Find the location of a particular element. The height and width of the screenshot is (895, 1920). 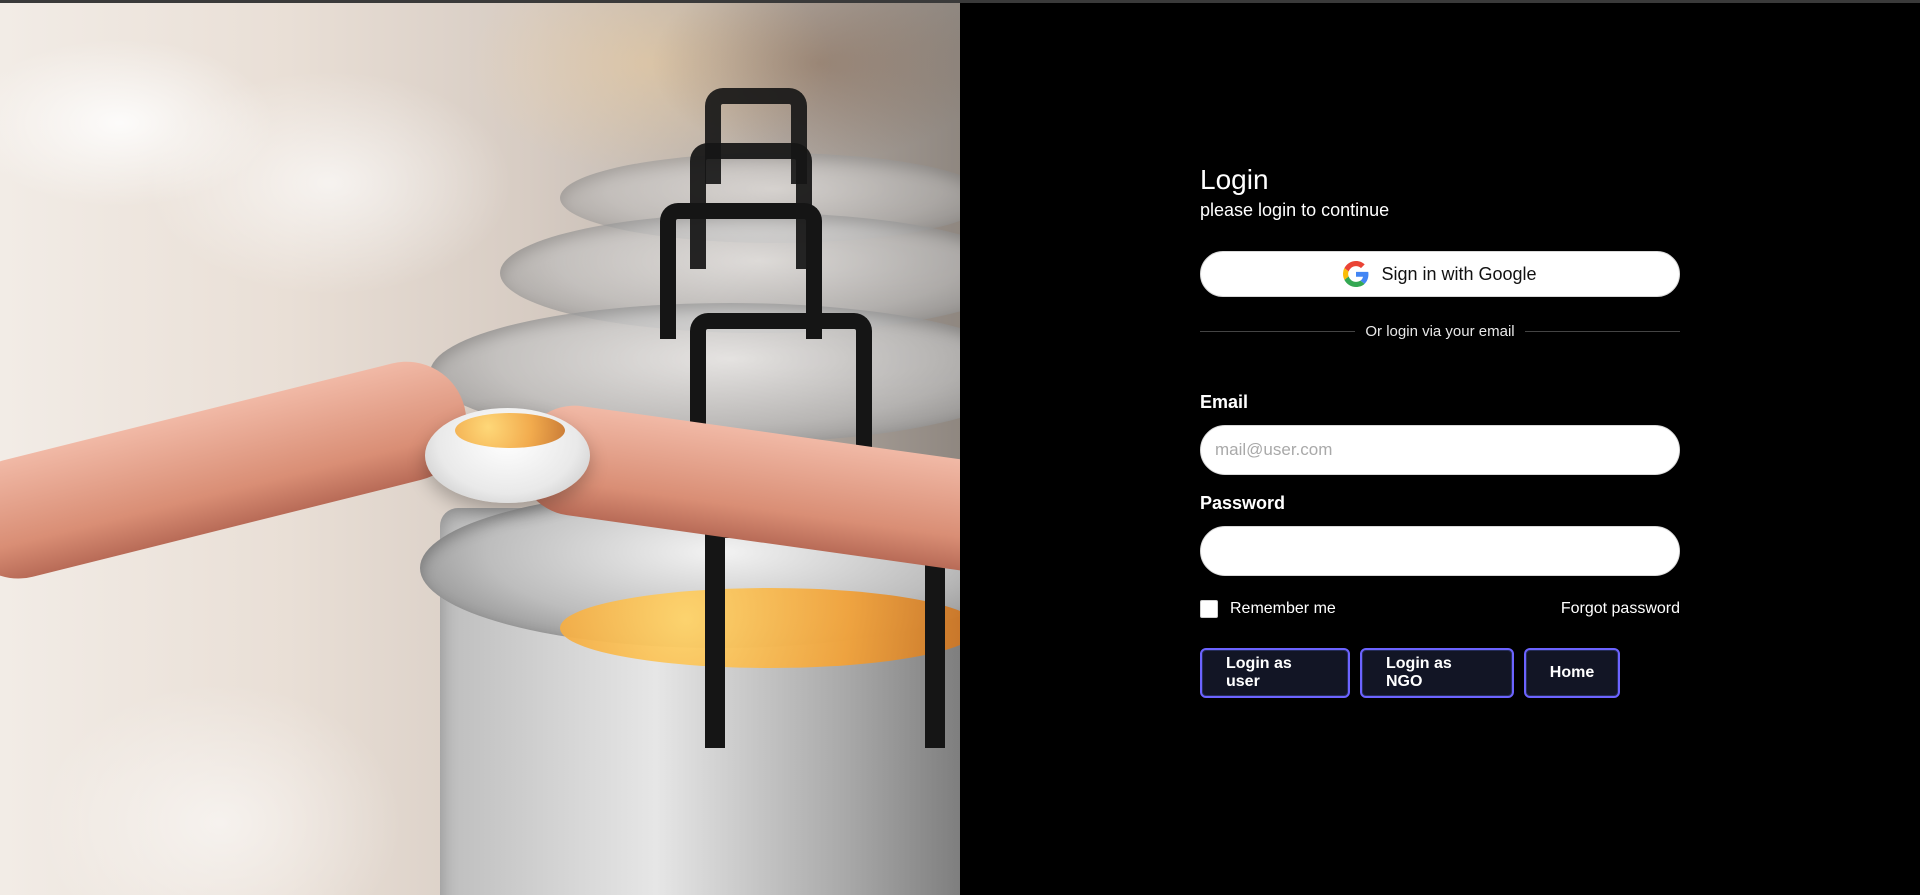

action-buttons: Login as user Login as NGO Home is located at coordinates (1440, 673).